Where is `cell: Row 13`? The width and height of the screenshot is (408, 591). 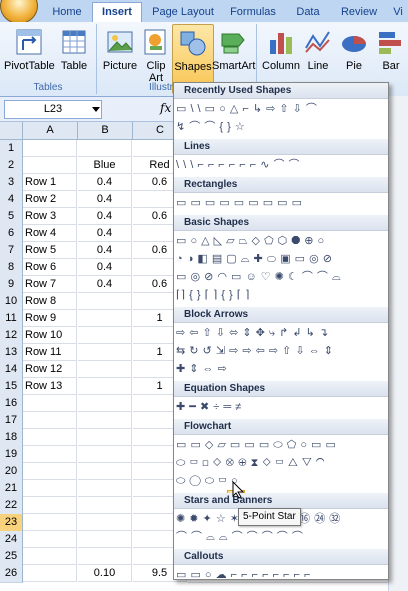 cell: Row 13 is located at coordinates (50, 386).